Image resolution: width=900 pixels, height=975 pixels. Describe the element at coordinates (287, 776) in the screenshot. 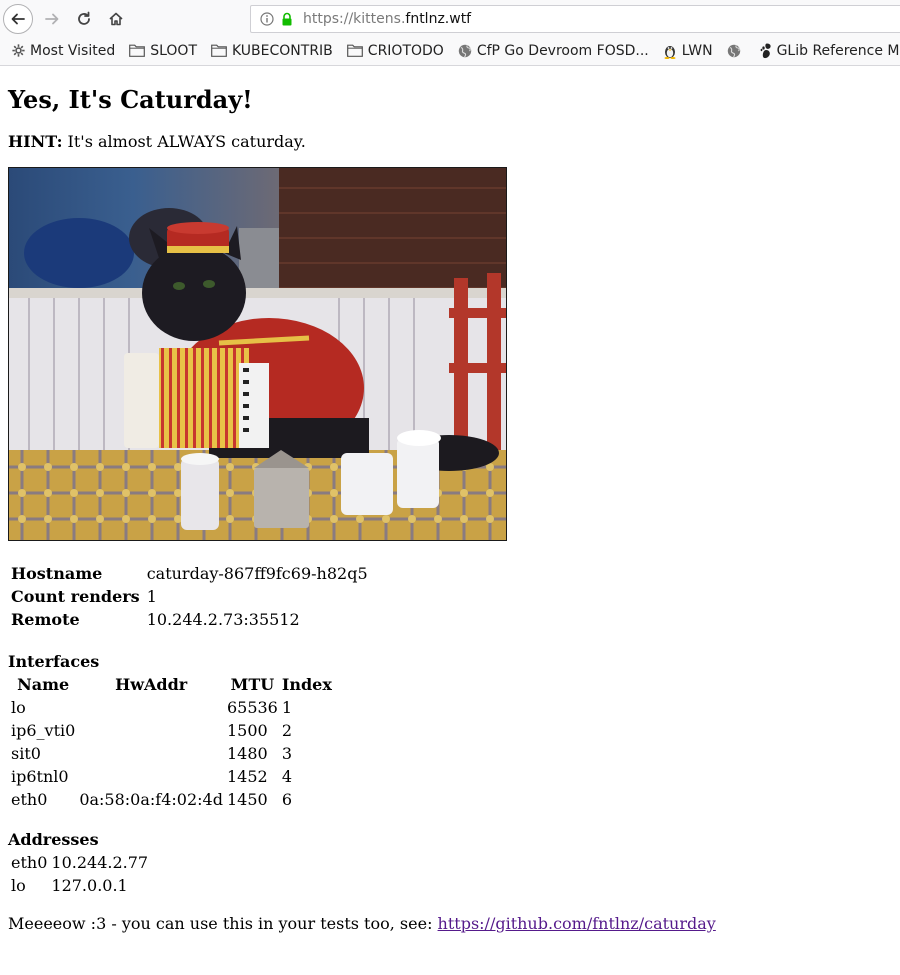

I see `interface-index: 4` at that location.